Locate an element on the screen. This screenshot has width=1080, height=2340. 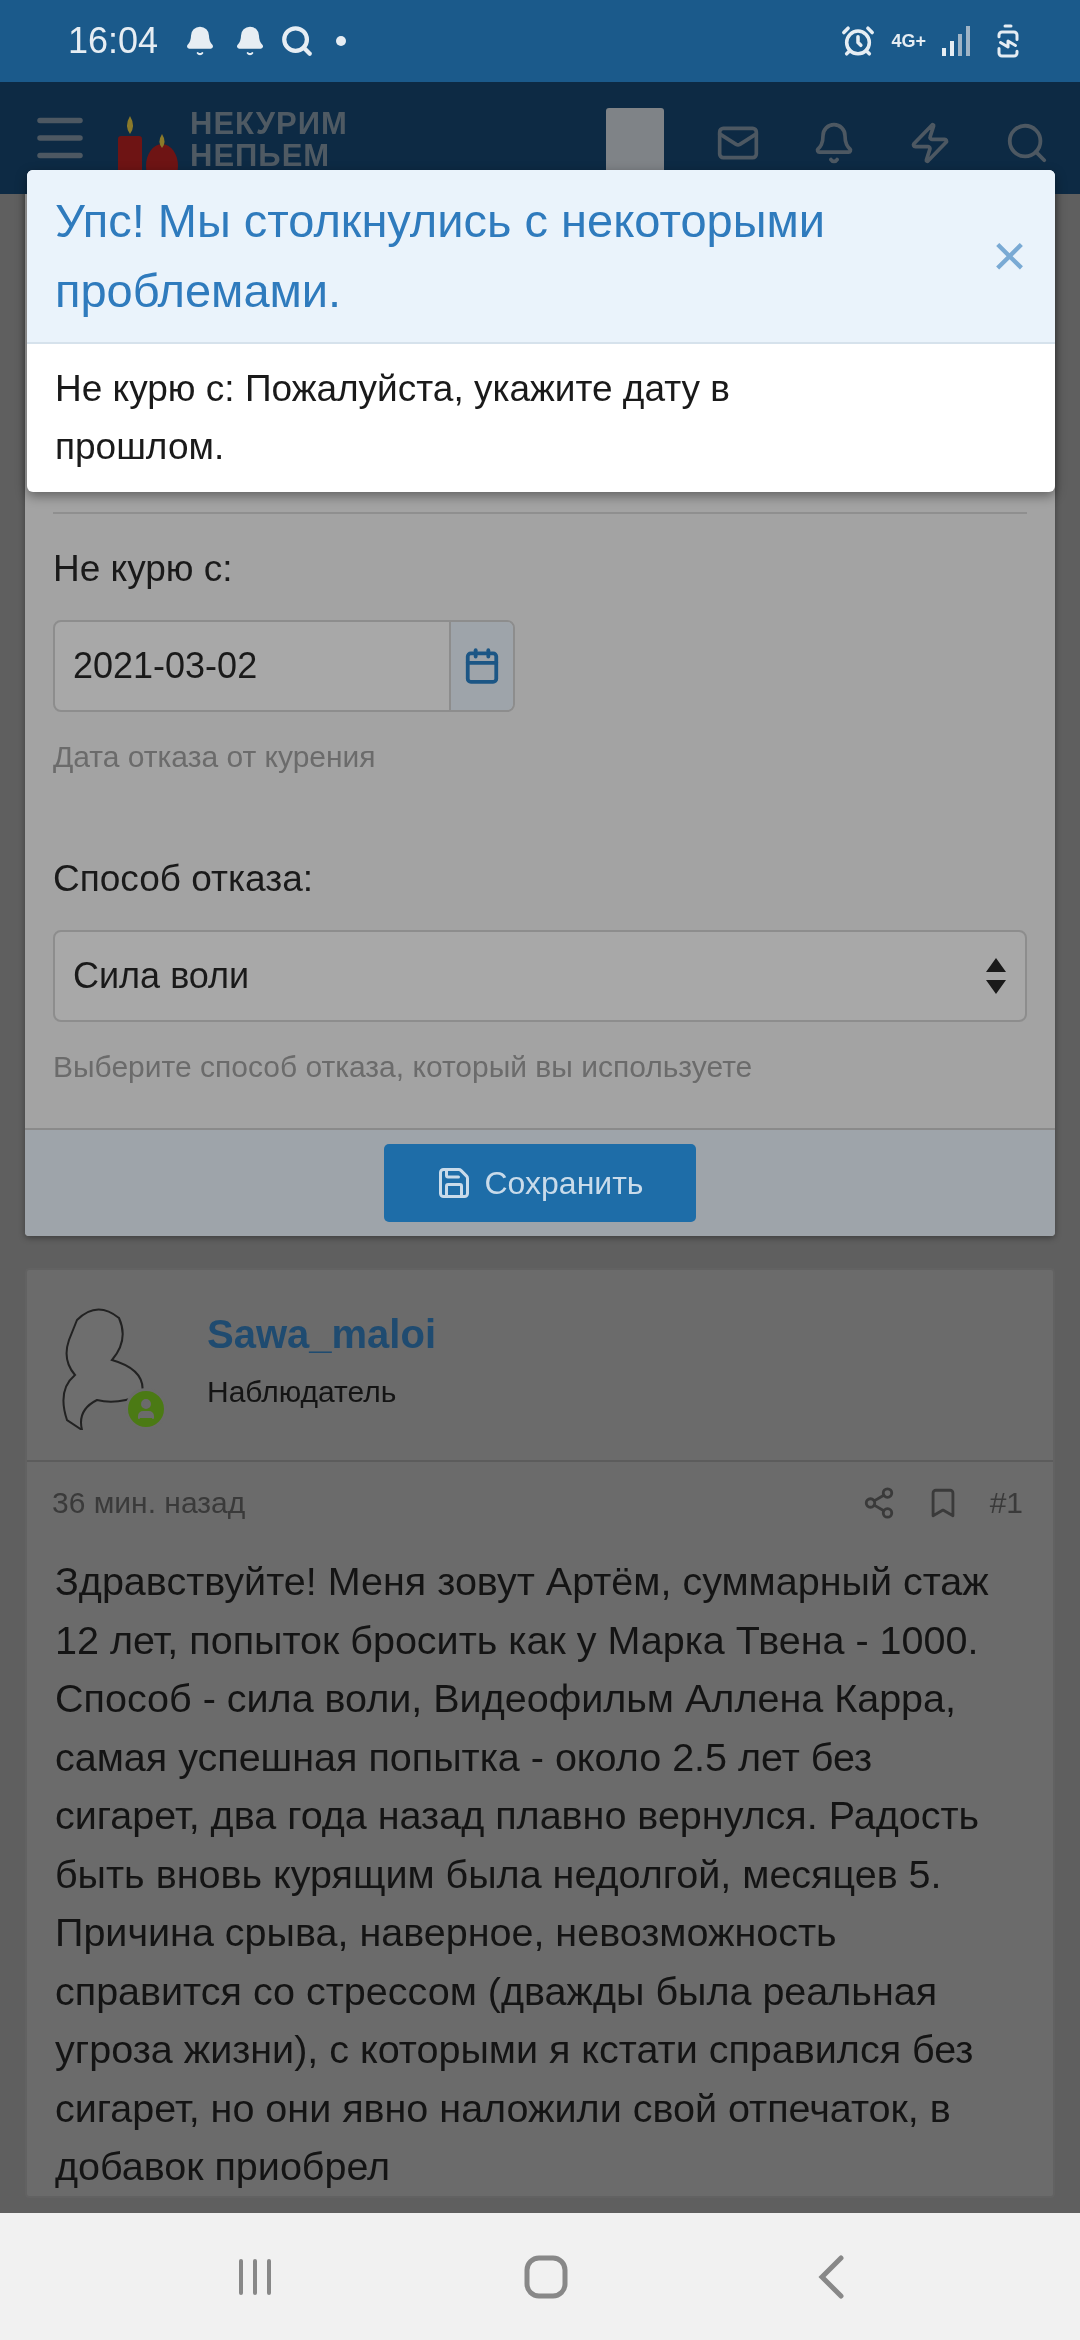
author-name: Sawa_maloi is located at coordinates (321, 1334).